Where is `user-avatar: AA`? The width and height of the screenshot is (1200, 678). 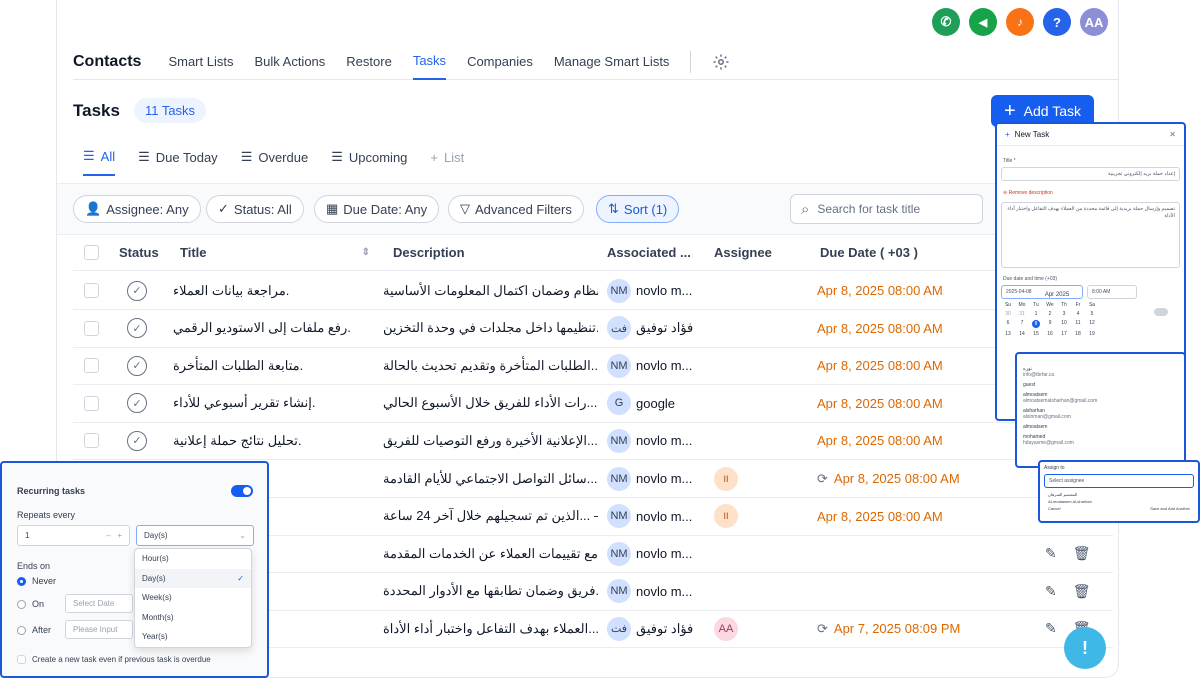
user-avatar: AA is located at coordinates (1094, 22).